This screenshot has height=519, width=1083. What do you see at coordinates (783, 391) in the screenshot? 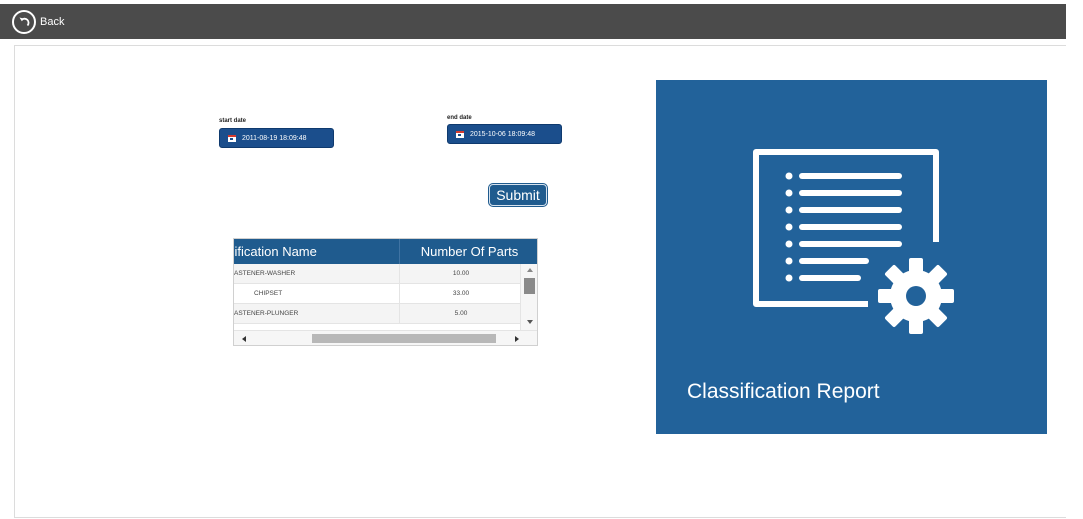
I see `tile-label: Classification Report` at bounding box center [783, 391].